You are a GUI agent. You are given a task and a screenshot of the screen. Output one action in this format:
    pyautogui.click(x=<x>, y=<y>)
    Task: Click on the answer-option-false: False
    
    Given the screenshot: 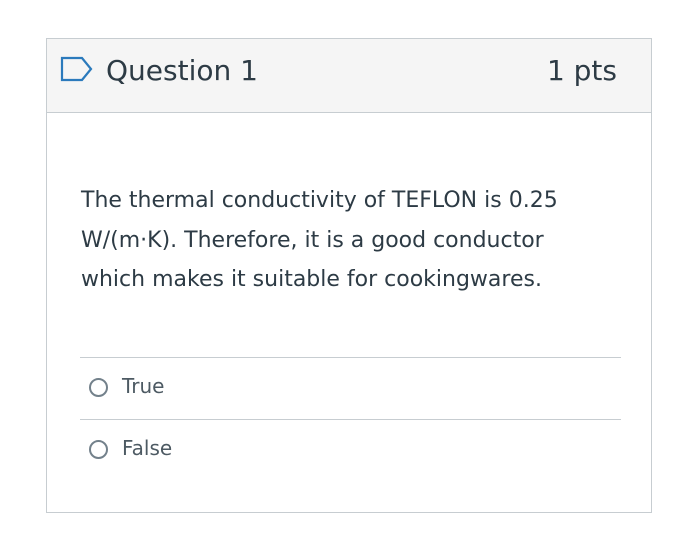 What is the action you would take?
    pyautogui.click(x=350, y=450)
    